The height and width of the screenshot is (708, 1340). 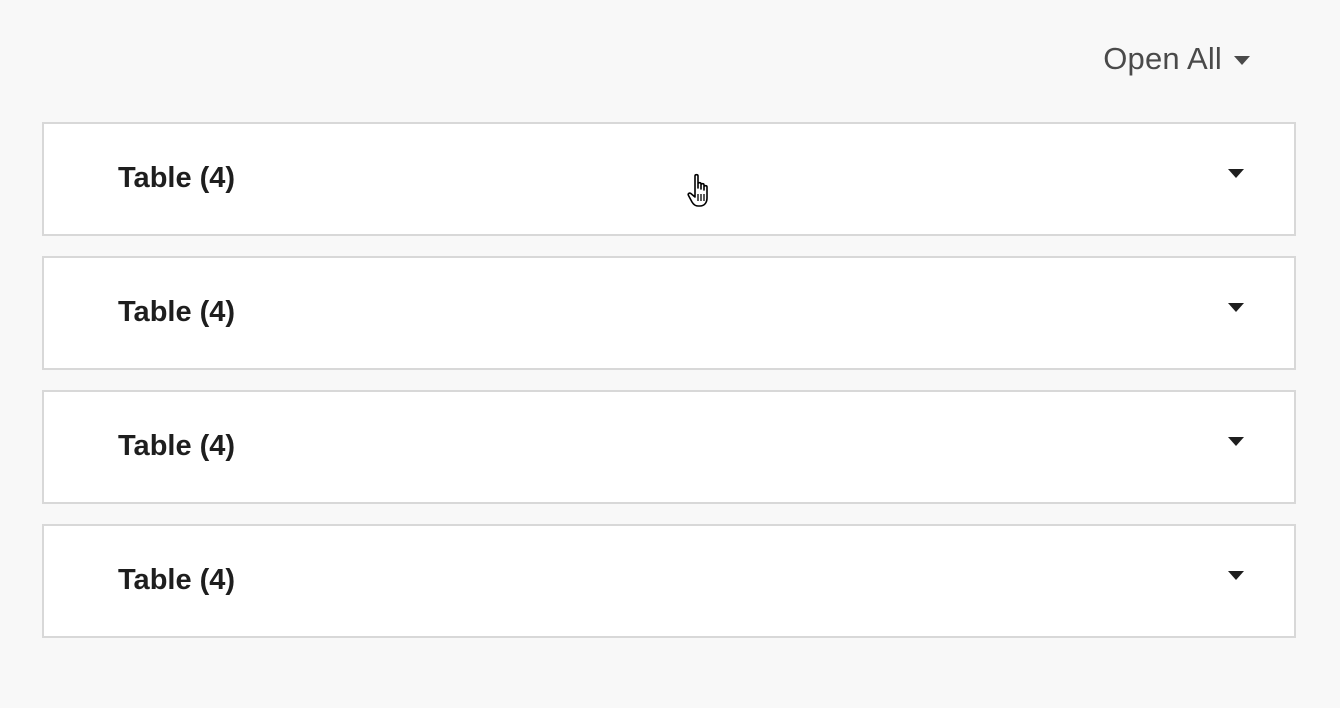 What do you see at coordinates (1162, 58) in the screenshot?
I see `open-all-label: Open All` at bounding box center [1162, 58].